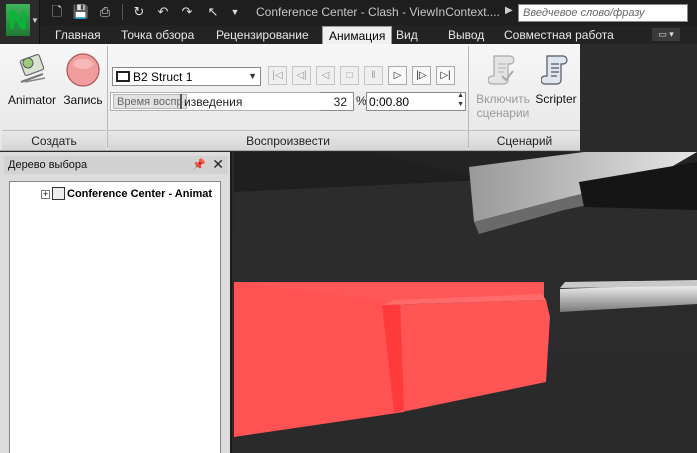 This screenshot has height=453, width=697. What do you see at coordinates (319, 359) in the screenshot?
I see `red-beam-left` at bounding box center [319, 359].